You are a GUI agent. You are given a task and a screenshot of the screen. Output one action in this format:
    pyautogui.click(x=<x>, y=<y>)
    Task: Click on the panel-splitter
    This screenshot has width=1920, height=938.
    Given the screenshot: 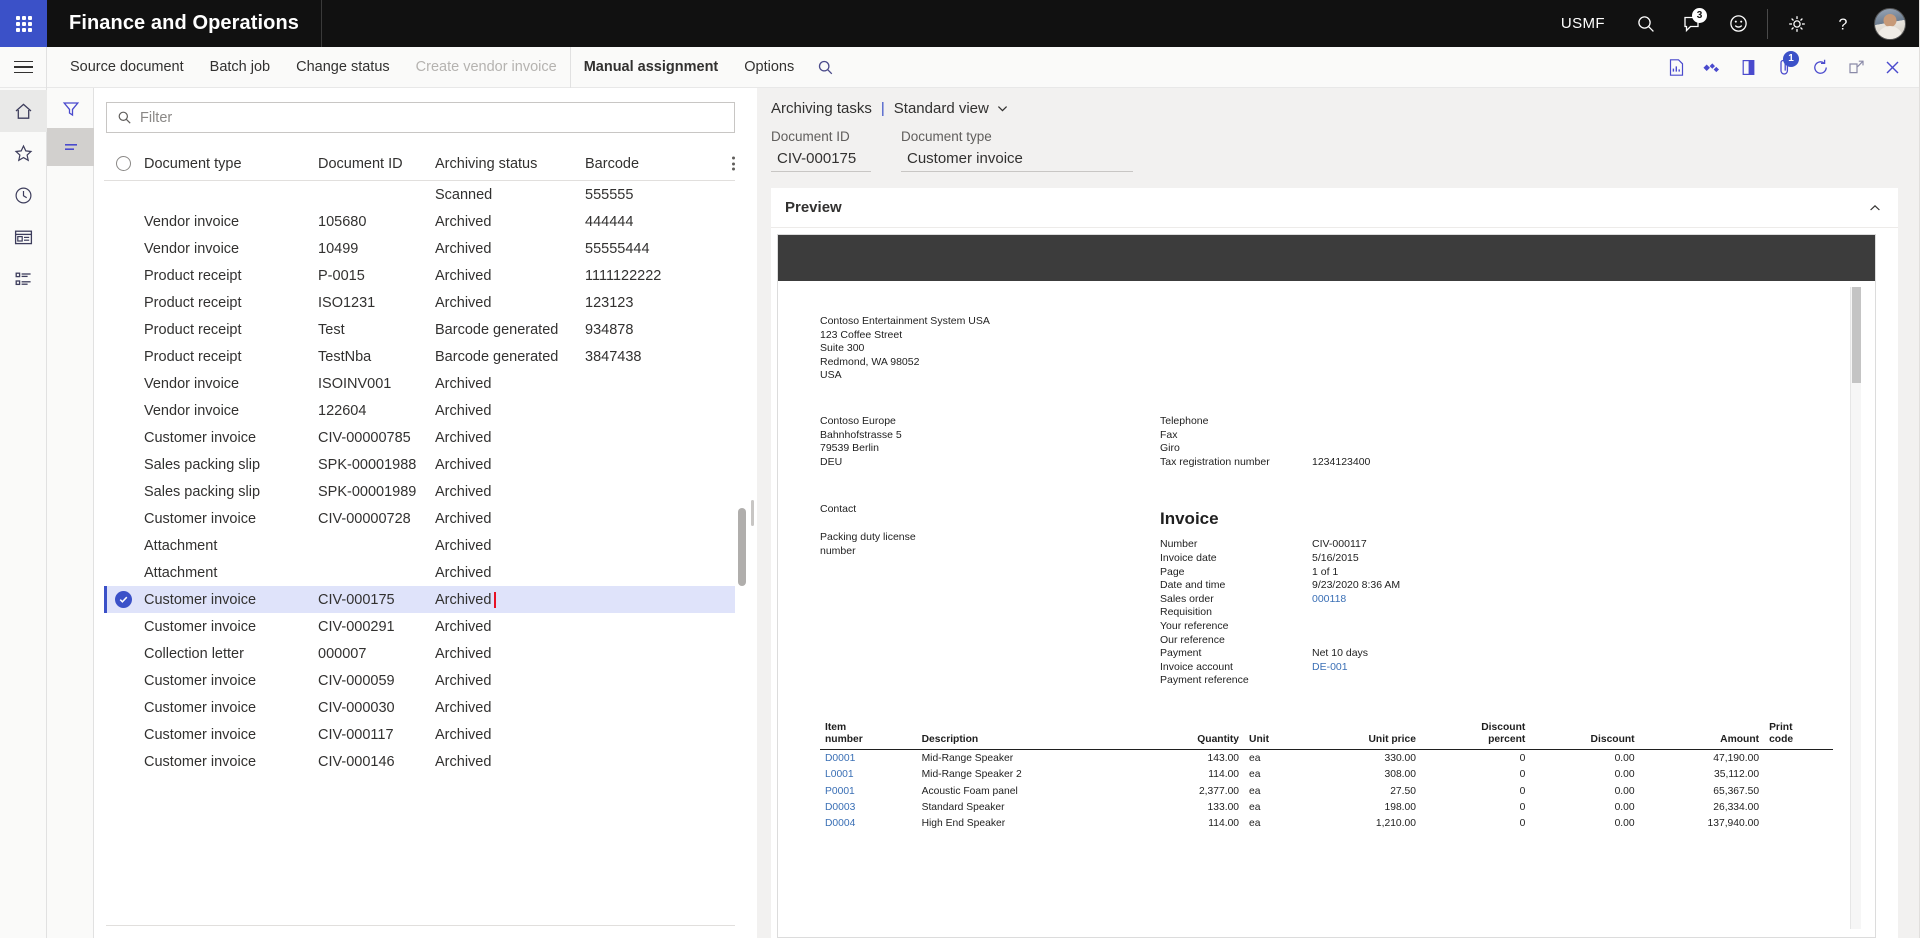 What is the action you would take?
    pyautogui.click(x=752, y=513)
    